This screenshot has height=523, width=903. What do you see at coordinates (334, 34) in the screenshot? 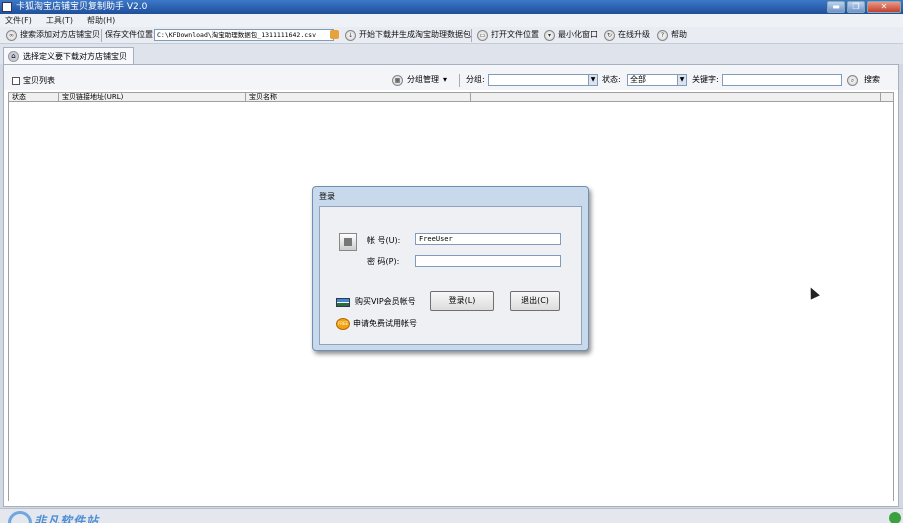
I see `browse-folder-icon` at bounding box center [334, 34].